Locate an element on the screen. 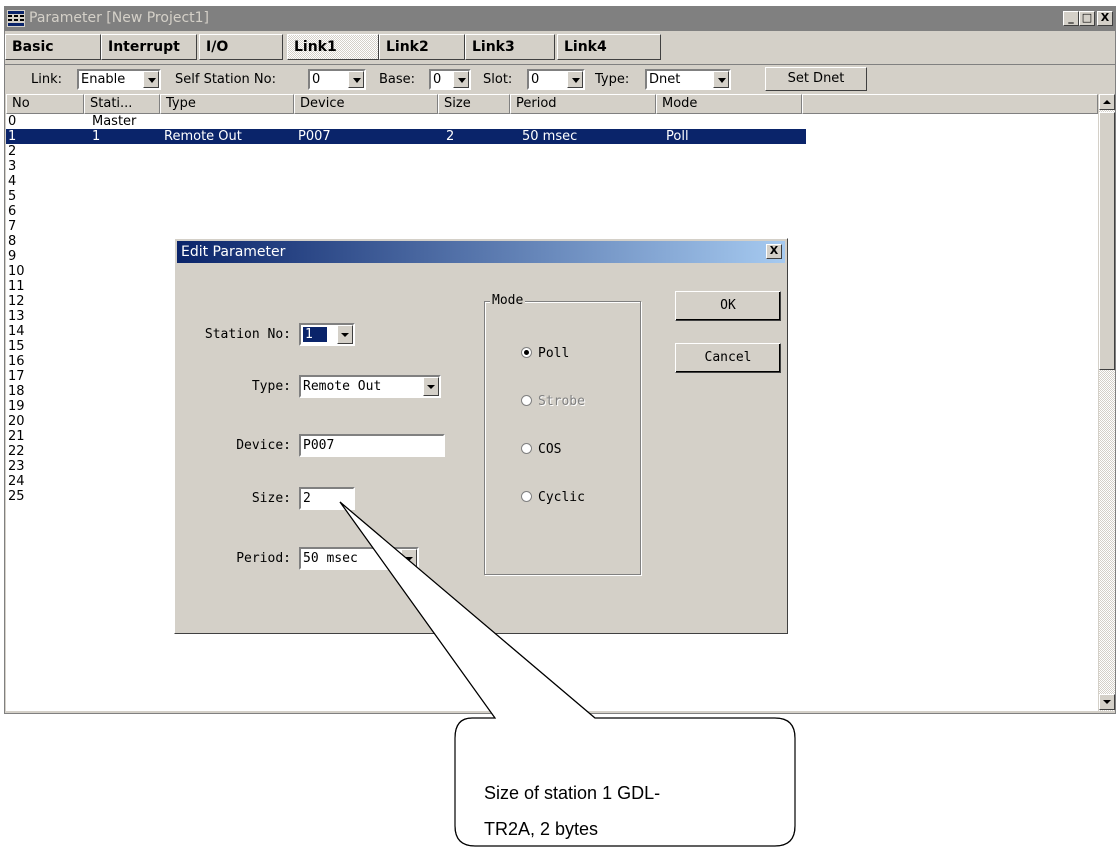  table-row: 2 is located at coordinates (406, 151).